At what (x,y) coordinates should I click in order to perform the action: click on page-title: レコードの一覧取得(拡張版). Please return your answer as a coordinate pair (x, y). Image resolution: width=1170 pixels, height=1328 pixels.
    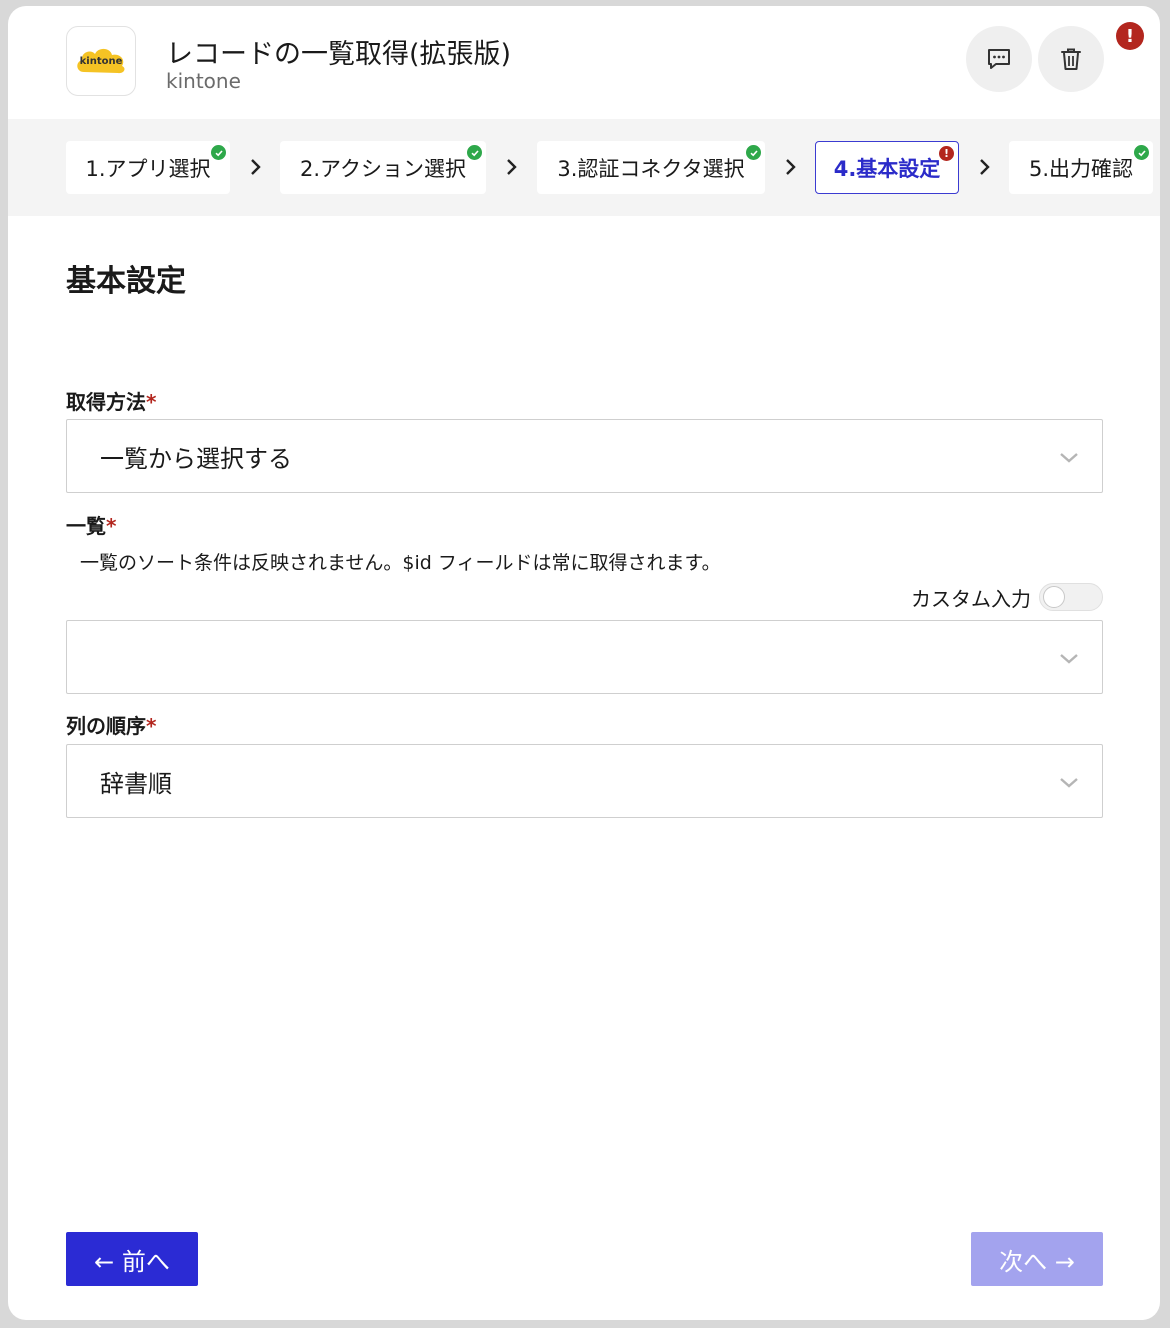
    Looking at the image, I should click on (339, 54).